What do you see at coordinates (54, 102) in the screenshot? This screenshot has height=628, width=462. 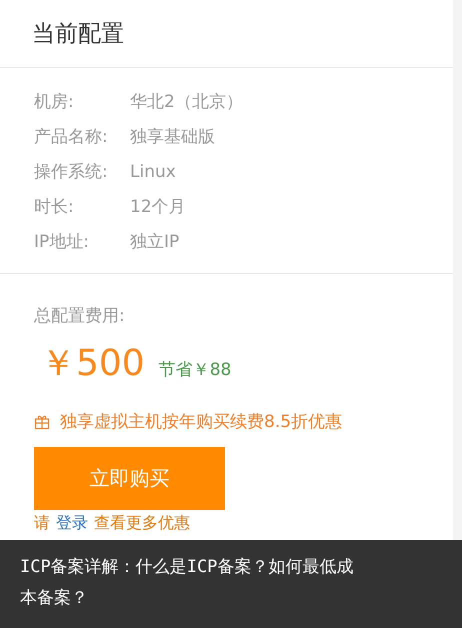 I see `spec-label: 机房:` at bounding box center [54, 102].